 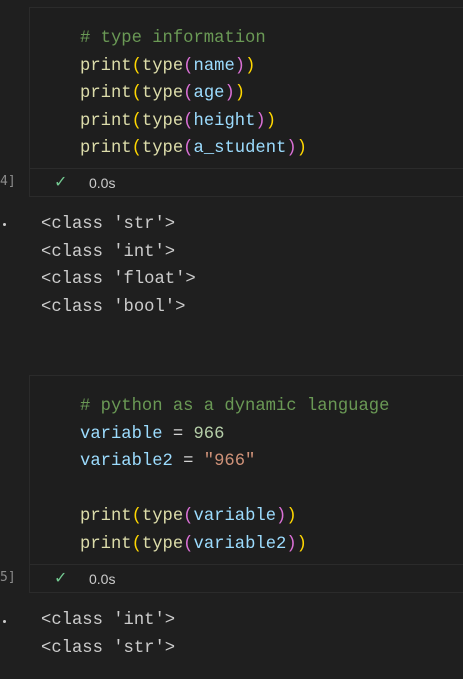 I want to click on code-line: # type information, so click(x=193, y=39).